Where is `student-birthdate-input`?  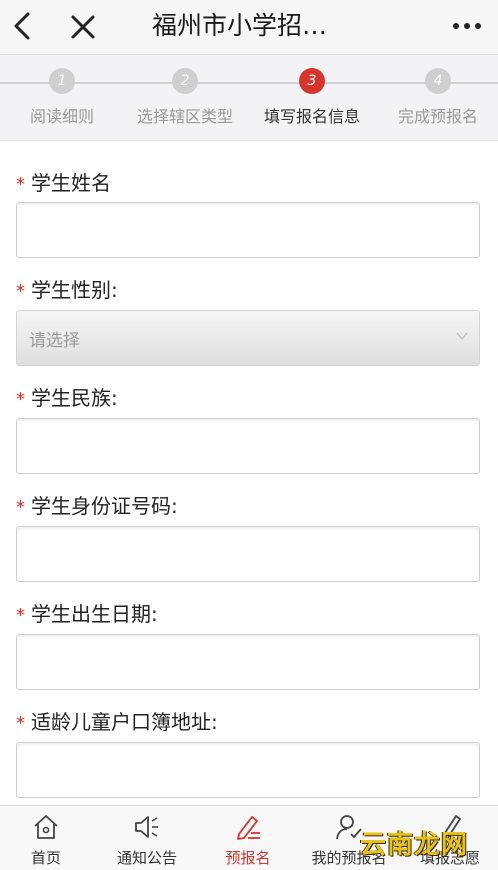 student-birthdate-input is located at coordinates (248, 662).